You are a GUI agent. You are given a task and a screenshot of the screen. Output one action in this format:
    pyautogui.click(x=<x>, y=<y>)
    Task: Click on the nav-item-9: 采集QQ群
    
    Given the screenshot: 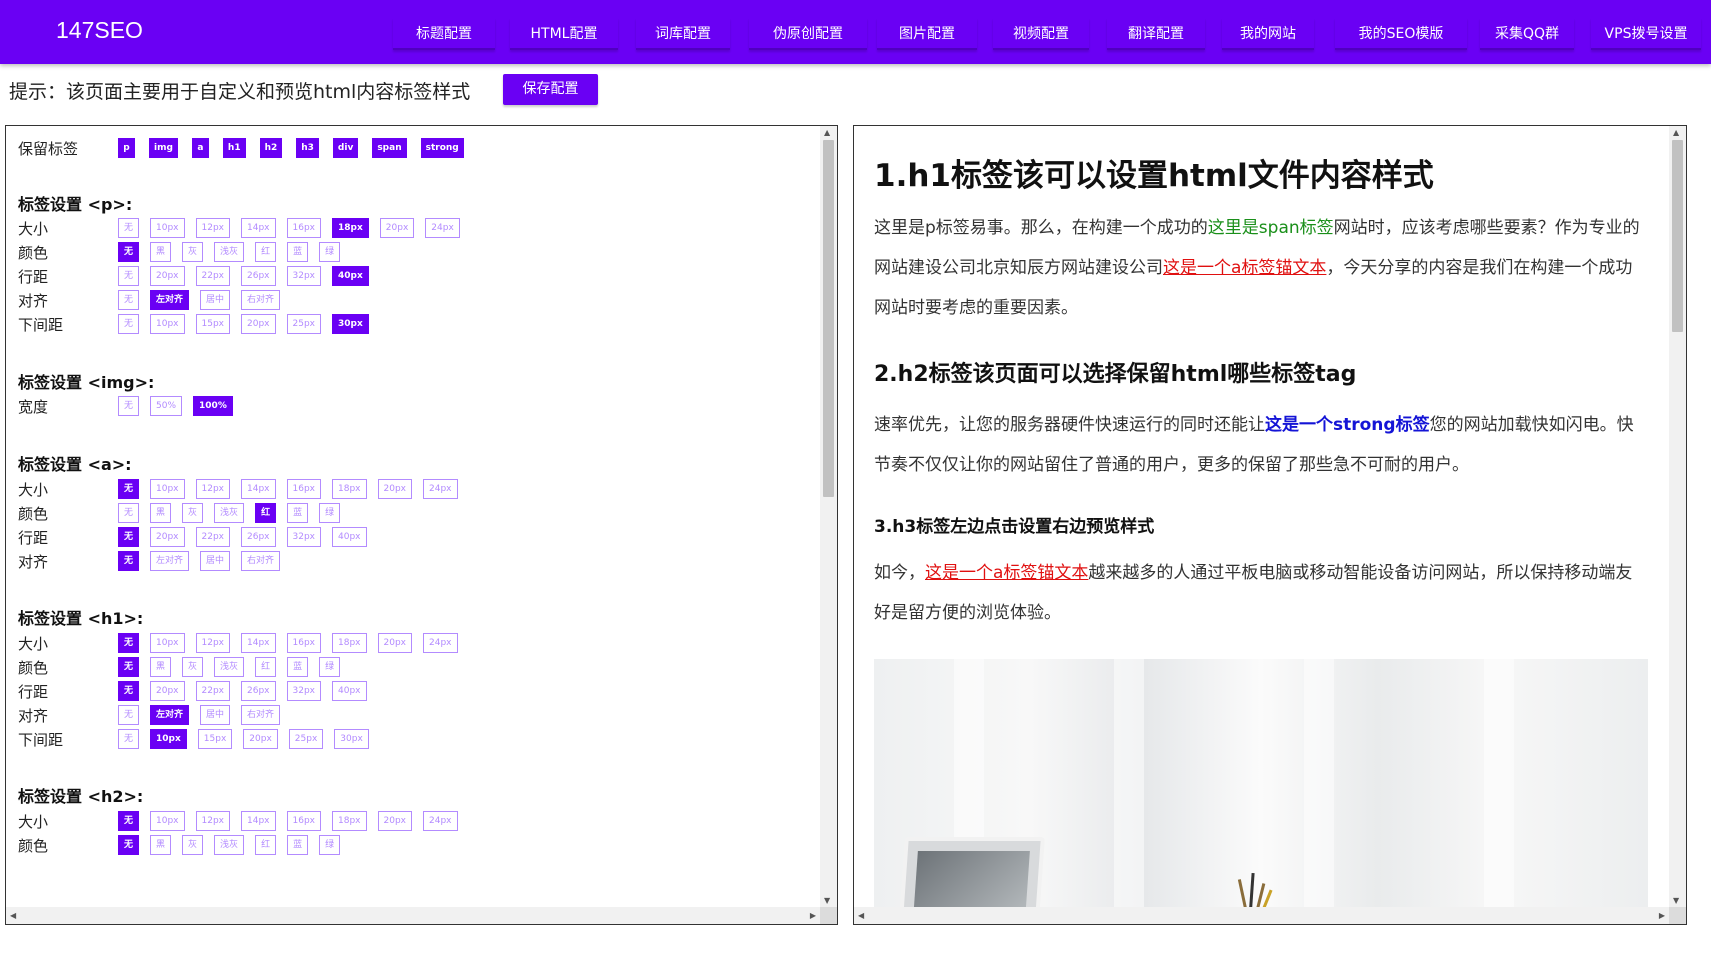 What is the action you would take?
    pyautogui.click(x=1527, y=34)
    